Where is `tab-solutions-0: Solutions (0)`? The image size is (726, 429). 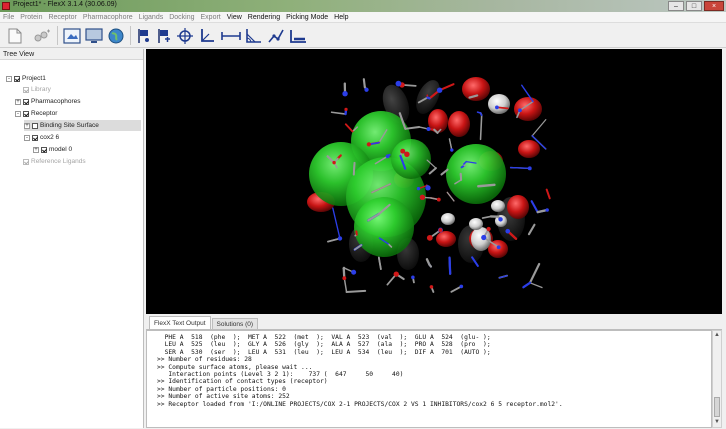 tab-solutions-0: Solutions (0) is located at coordinates (235, 323).